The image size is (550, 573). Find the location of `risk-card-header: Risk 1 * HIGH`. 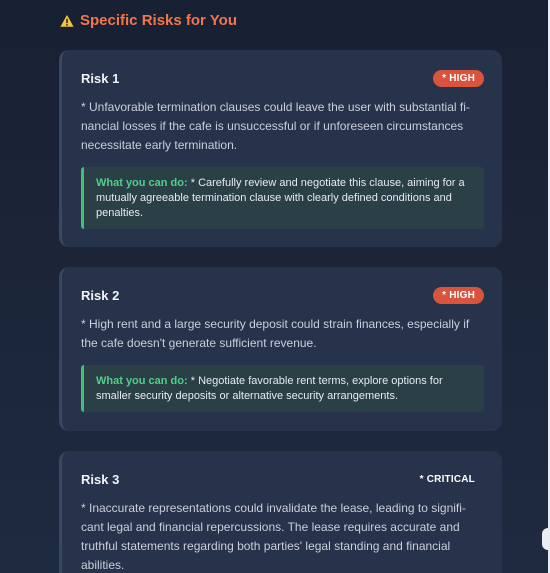

risk-card-header: Risk 1 * HIGH is located at coordinates (282, 78).